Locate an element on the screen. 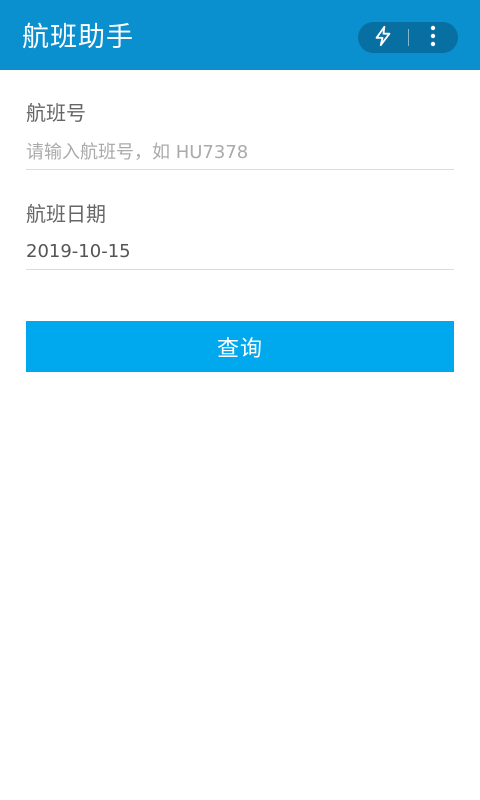 This screenshot has width=480, height=800. top-app-bar: 航班助手 is located at coordinates (240, 35).